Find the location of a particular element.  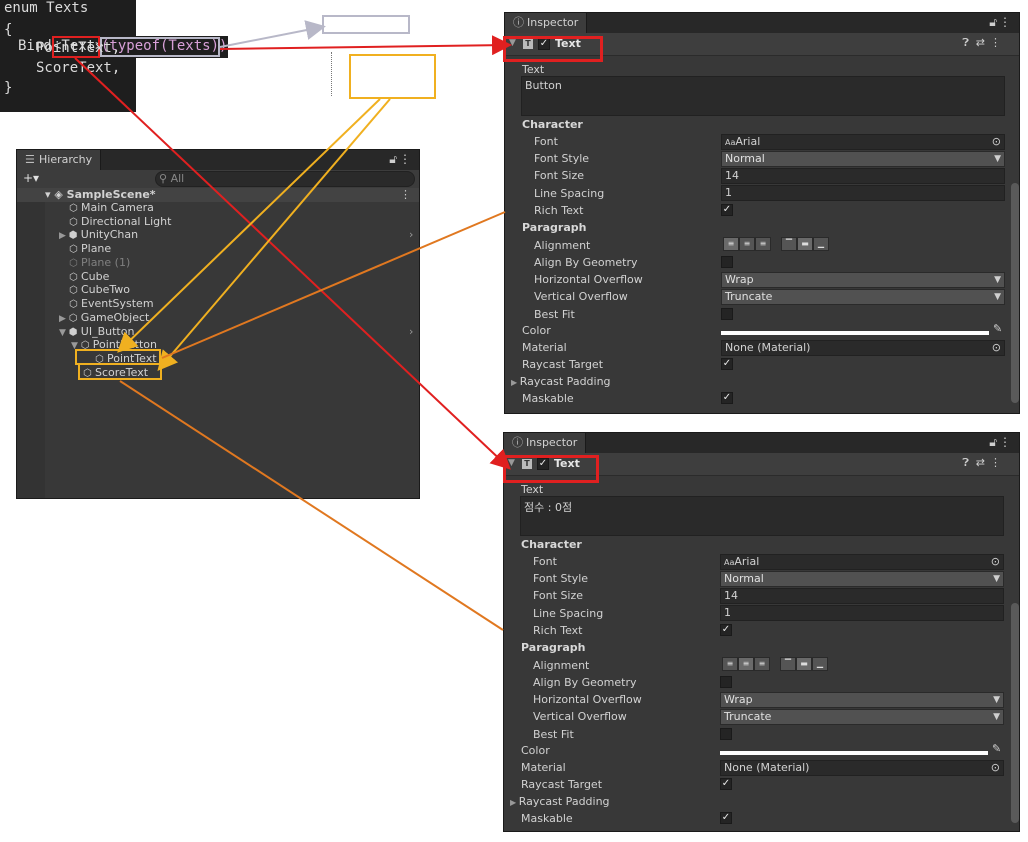

arrow-yellow-scoretext is located at coordinates (274, 235).